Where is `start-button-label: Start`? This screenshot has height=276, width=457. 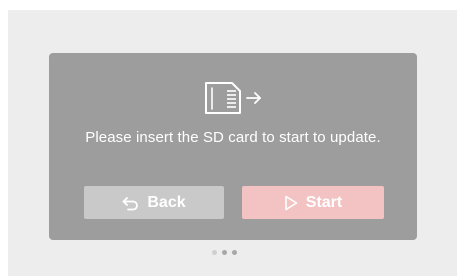
start-button-label: Start is located at coordinates (324, 202).